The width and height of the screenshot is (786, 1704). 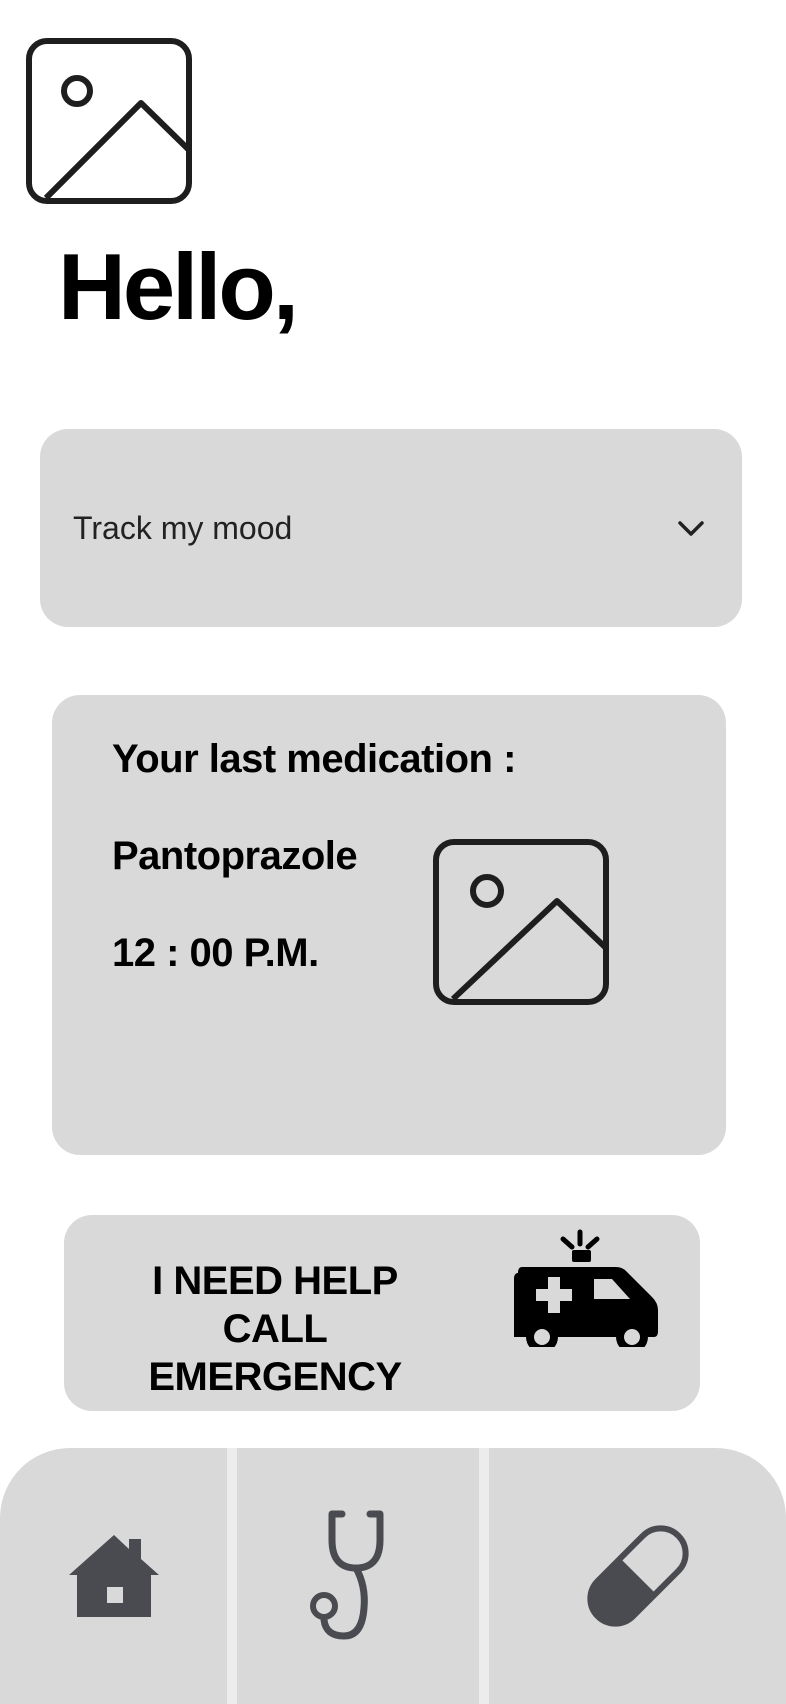 I want to click on nav-home, so click(x=113, y=1576).